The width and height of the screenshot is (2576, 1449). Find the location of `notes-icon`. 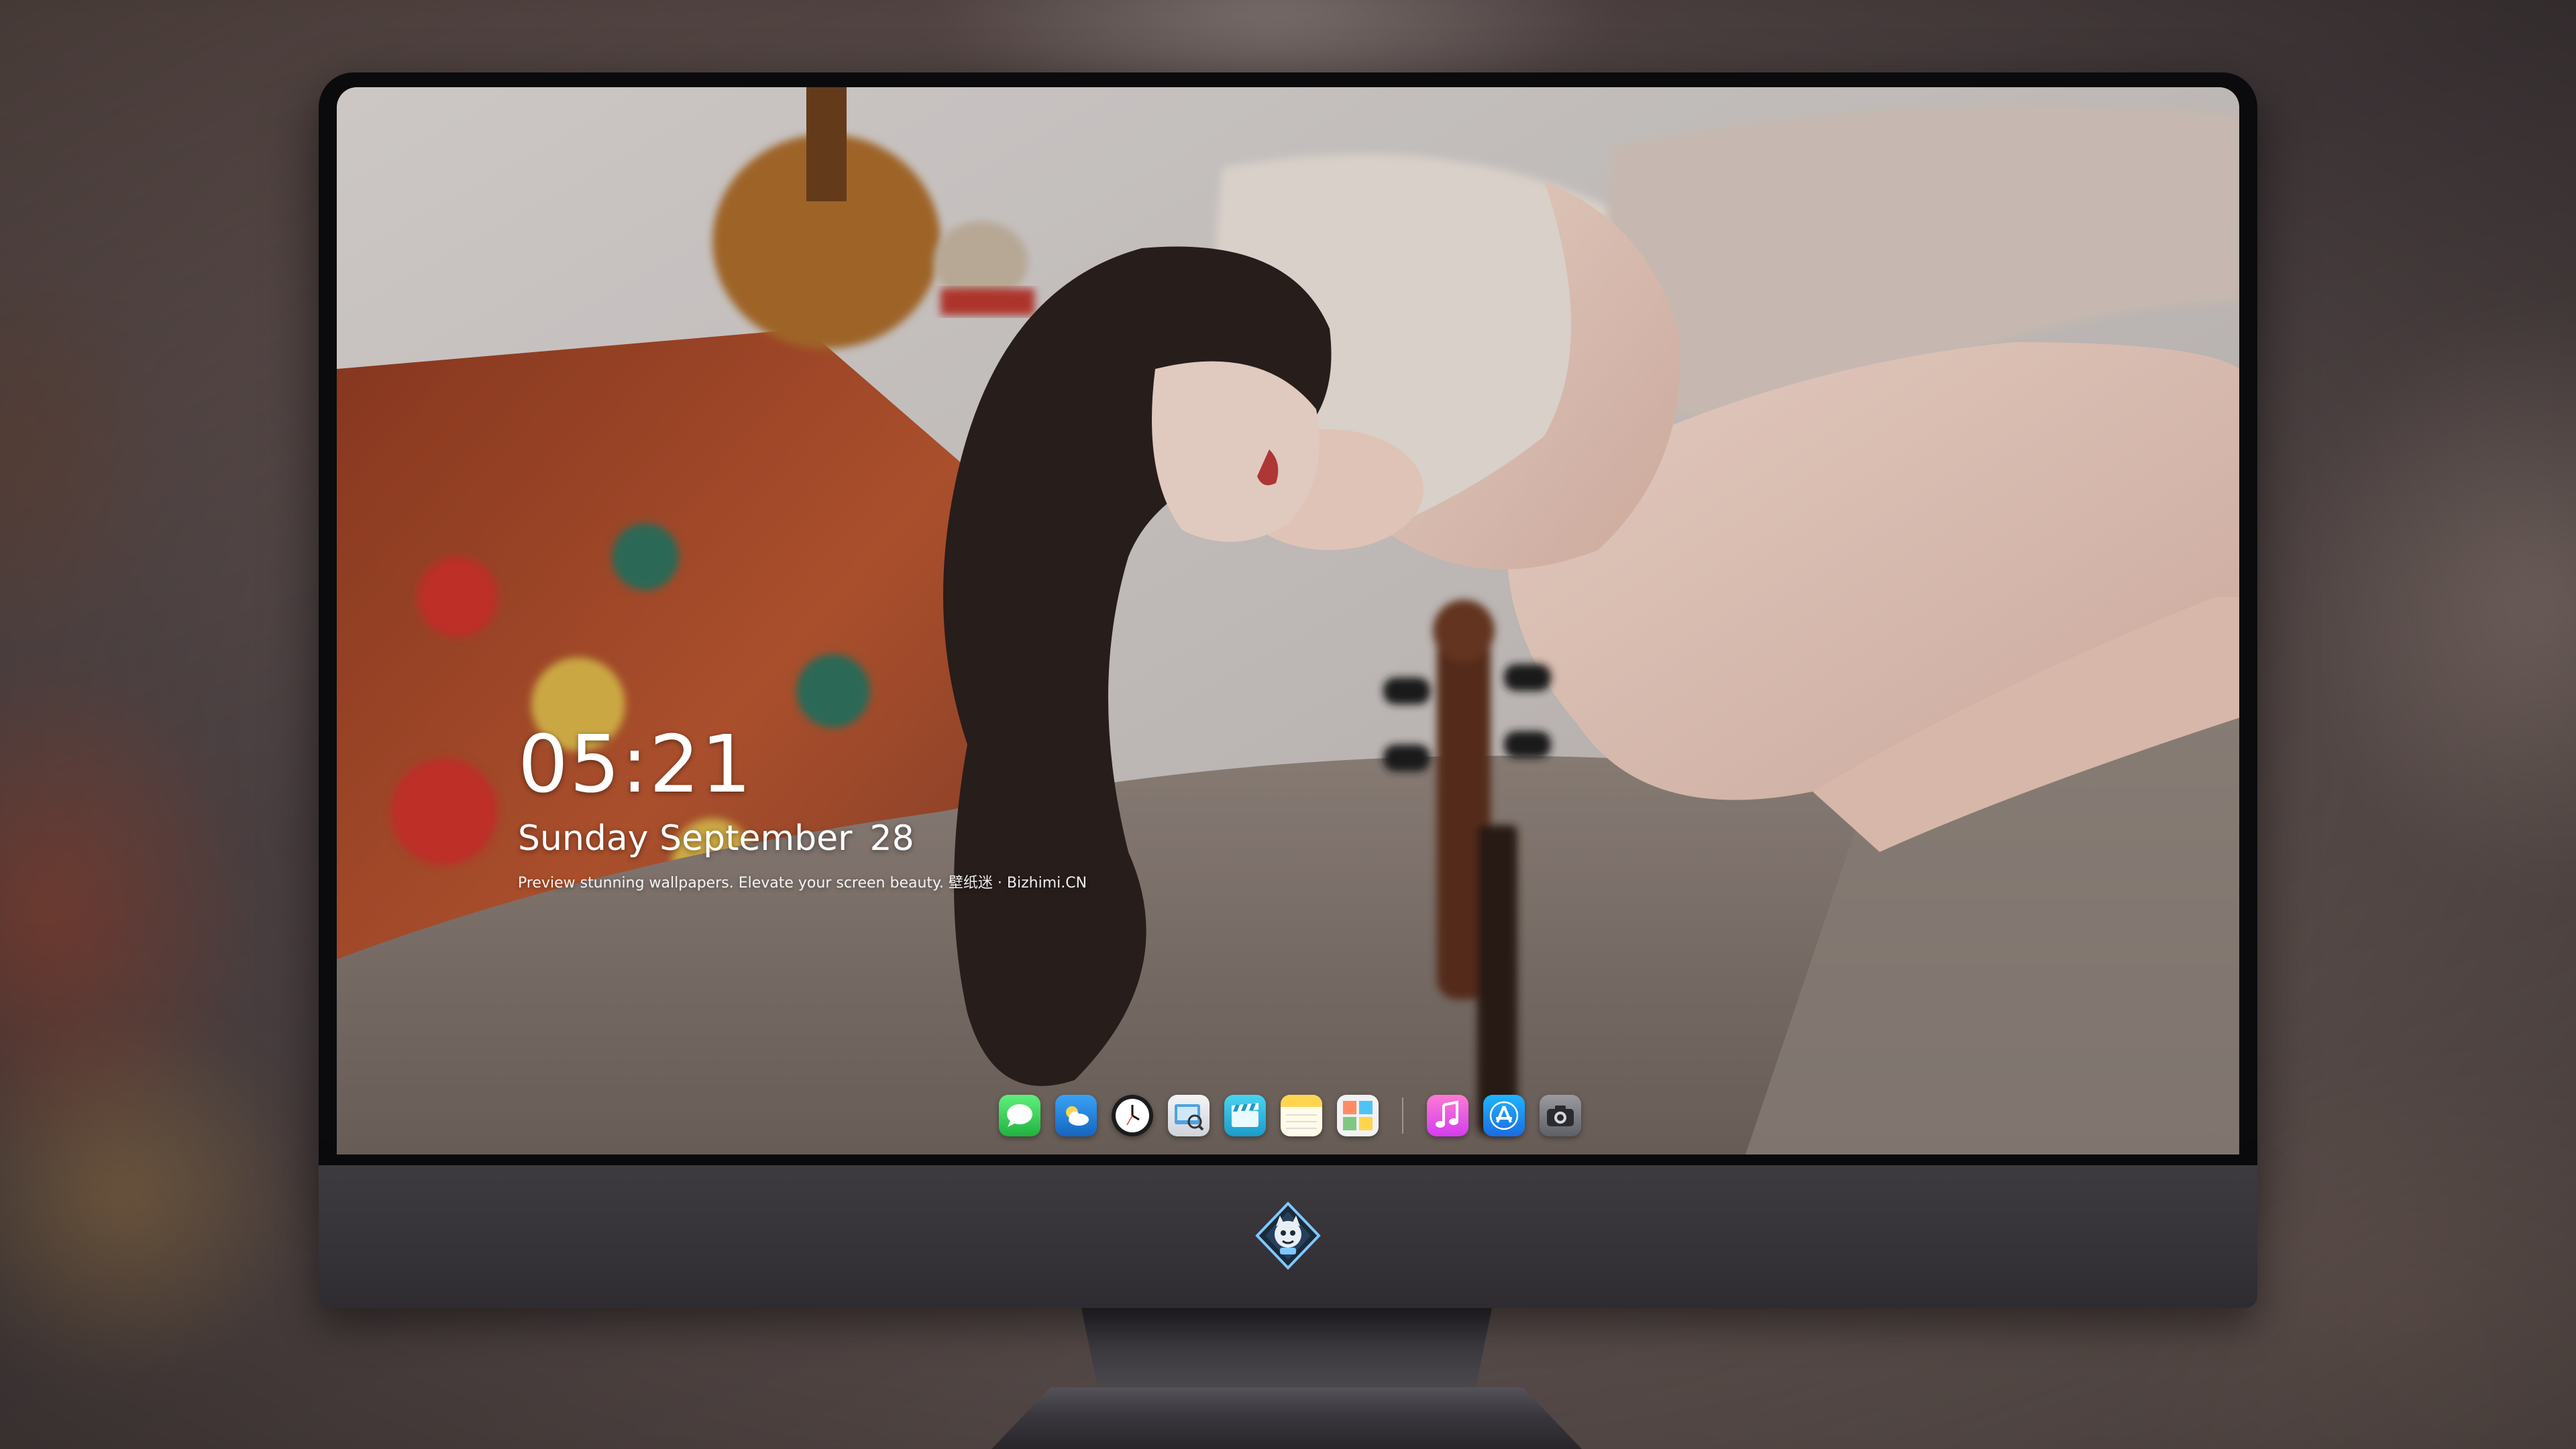

notes-icon is located at coordinates (1301, 1115).